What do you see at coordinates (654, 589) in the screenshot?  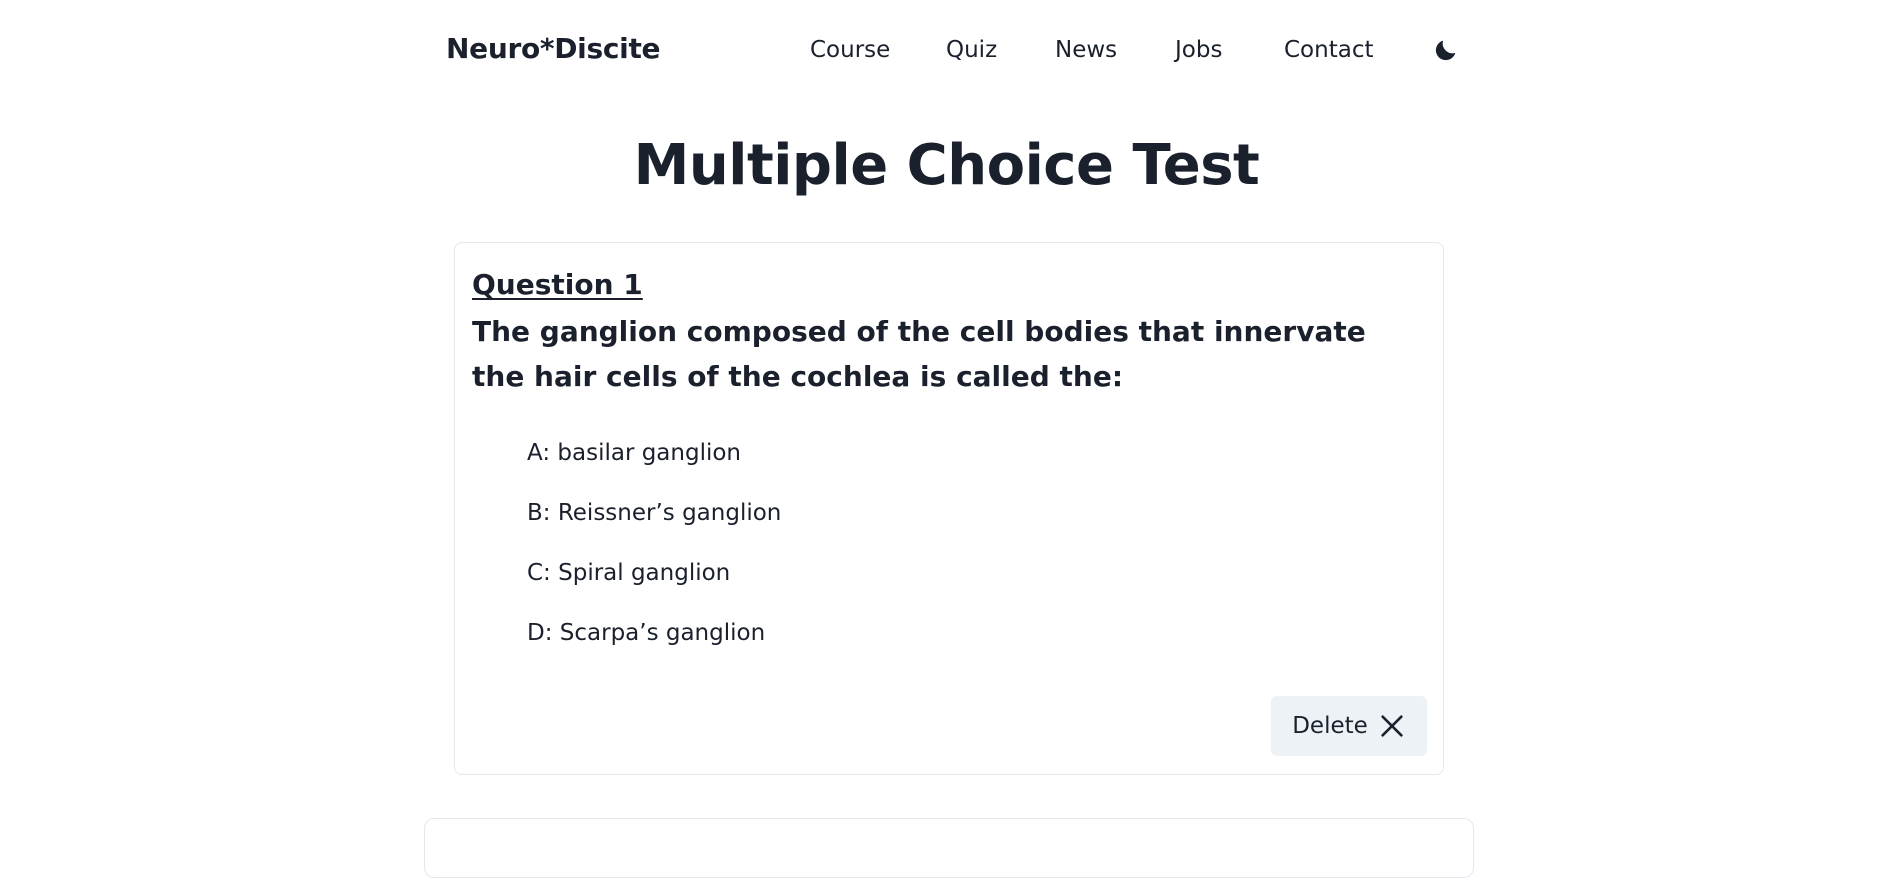 I see `answer-option-c: C: Spiral ganglion` at bounding box center [654, 589].